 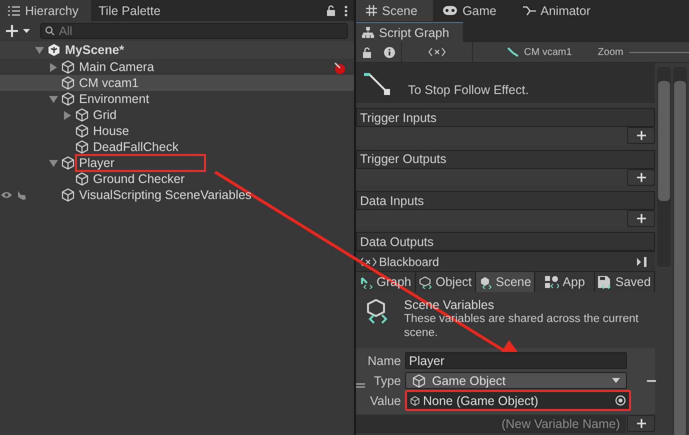 I want to click on tree-item: Main Camera, so click(x=177, y=67).